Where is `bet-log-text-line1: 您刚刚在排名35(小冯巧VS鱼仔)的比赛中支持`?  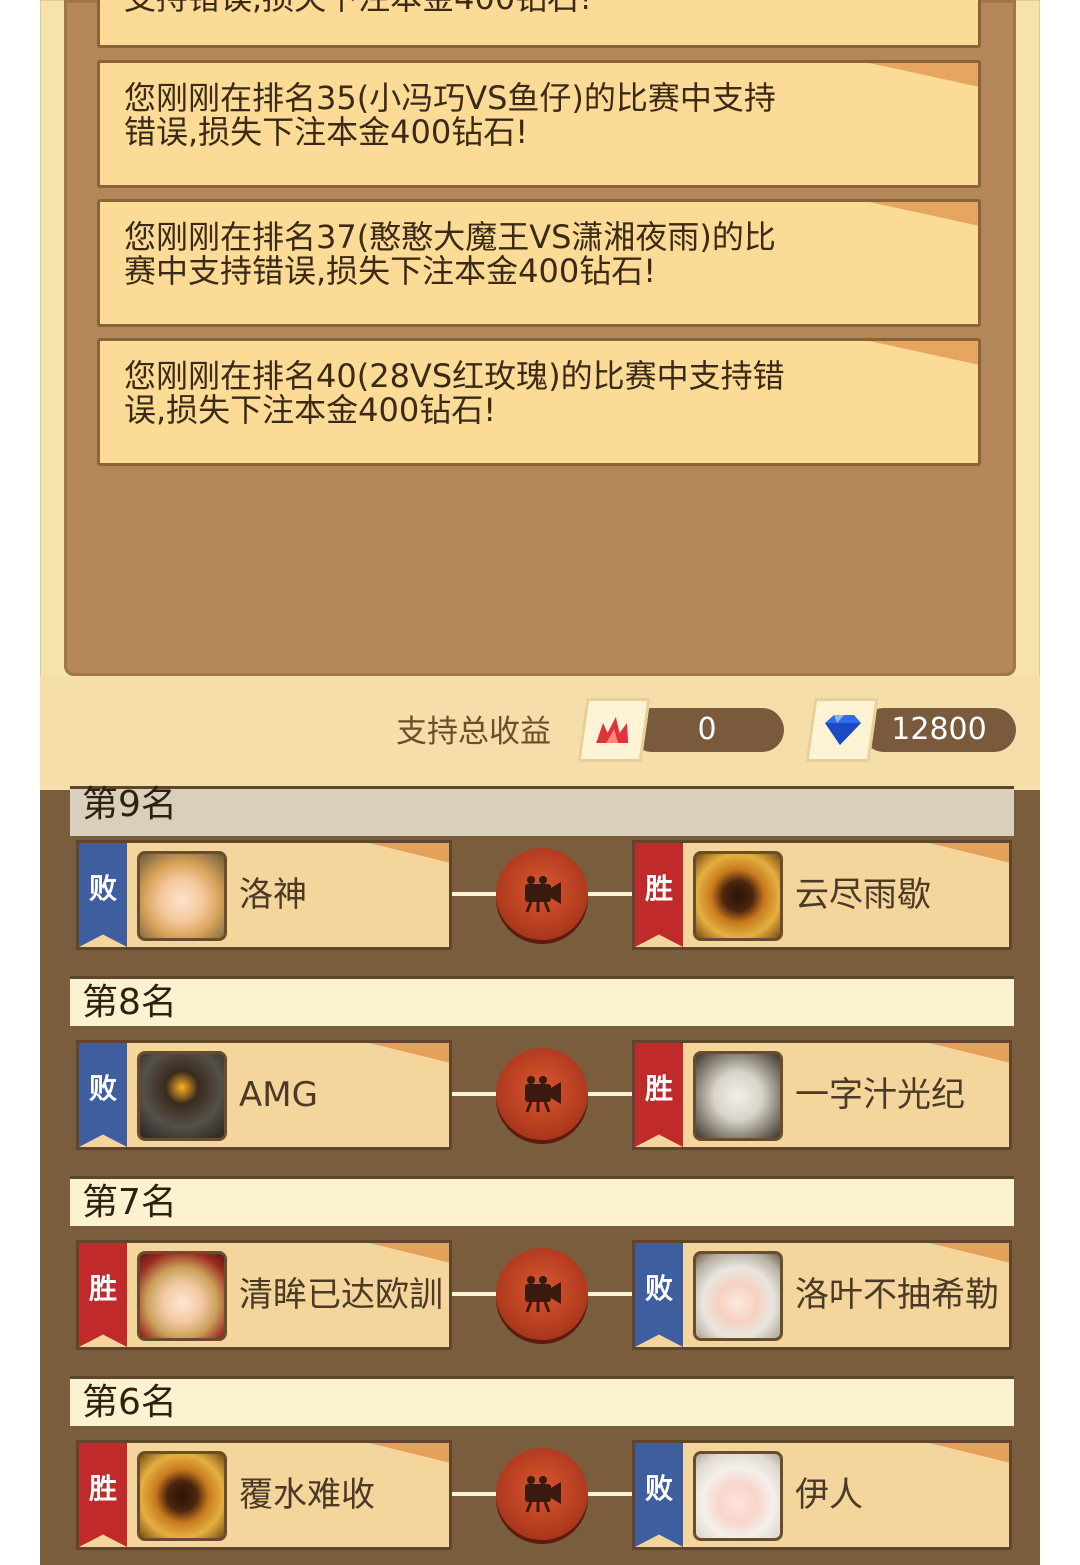 bet-log-text-line1: 您刚刚在排名35(小冯巧VS鱼仔)的比赛中支持 is located at coordinates (450, 98).